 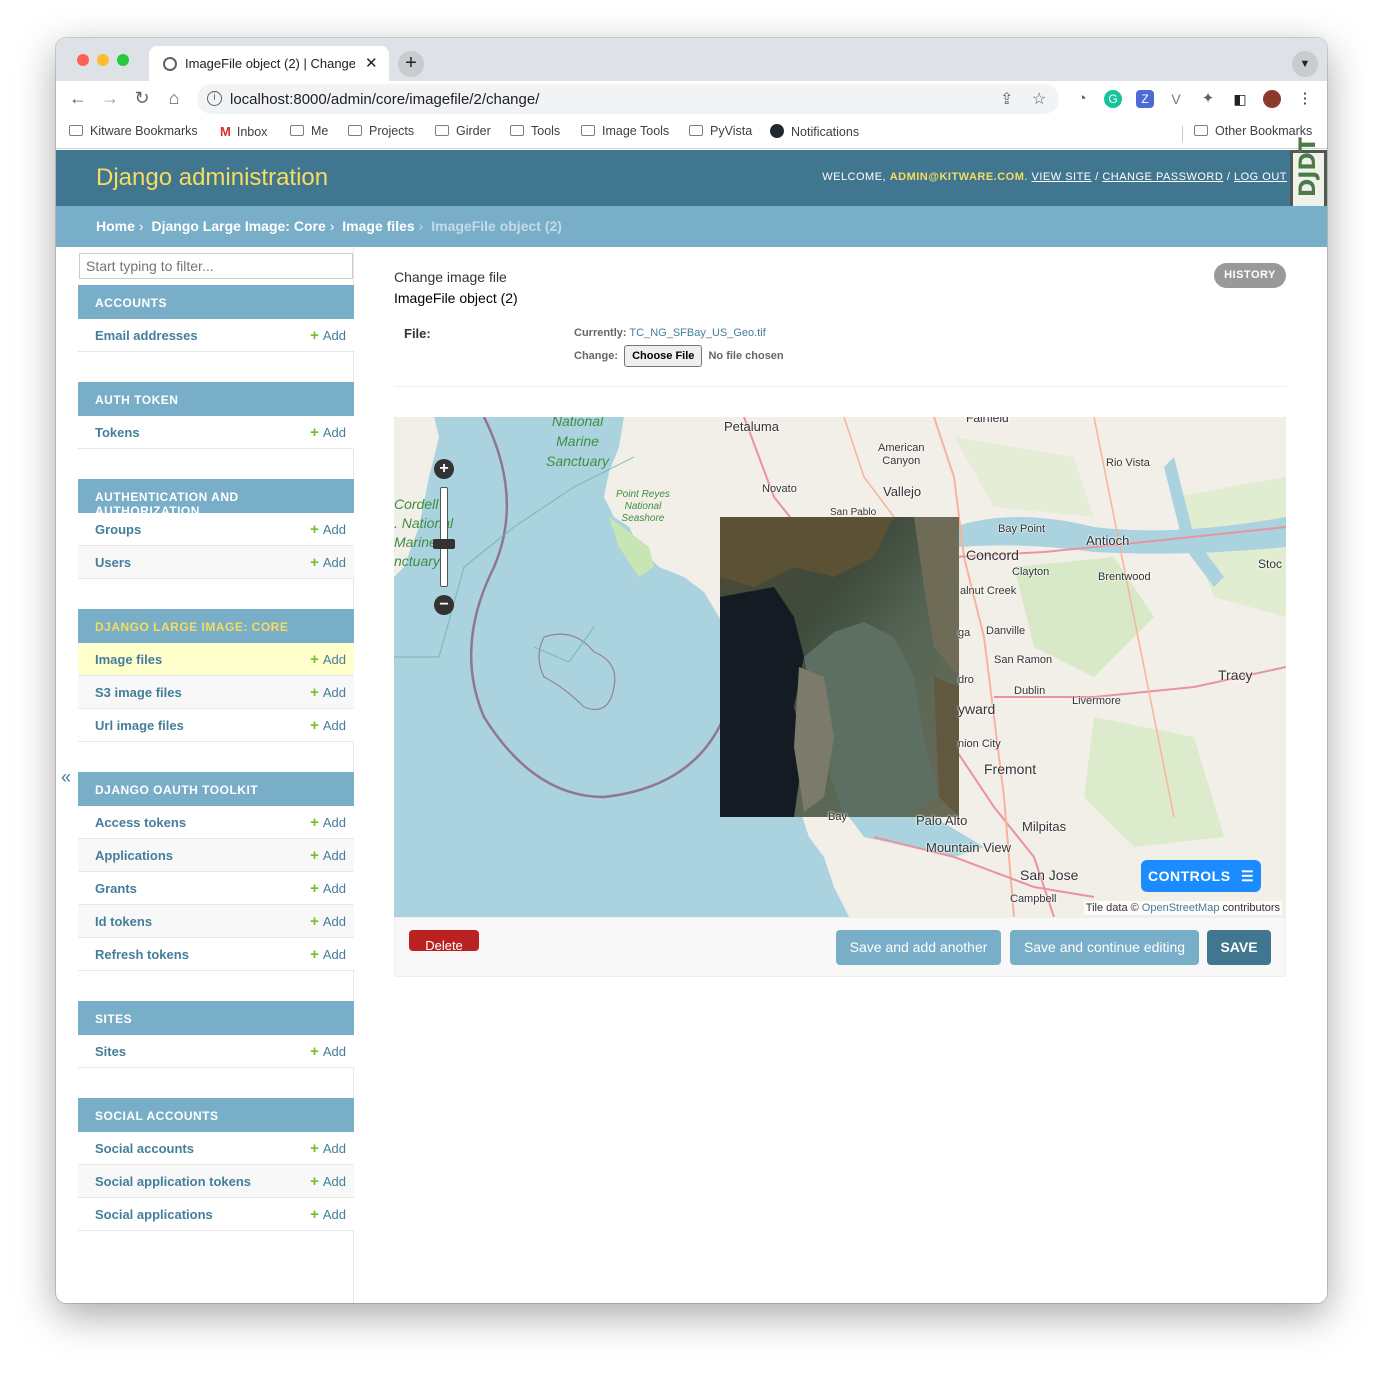 I want to click on model-link: Users, so click(x=113, y=562).